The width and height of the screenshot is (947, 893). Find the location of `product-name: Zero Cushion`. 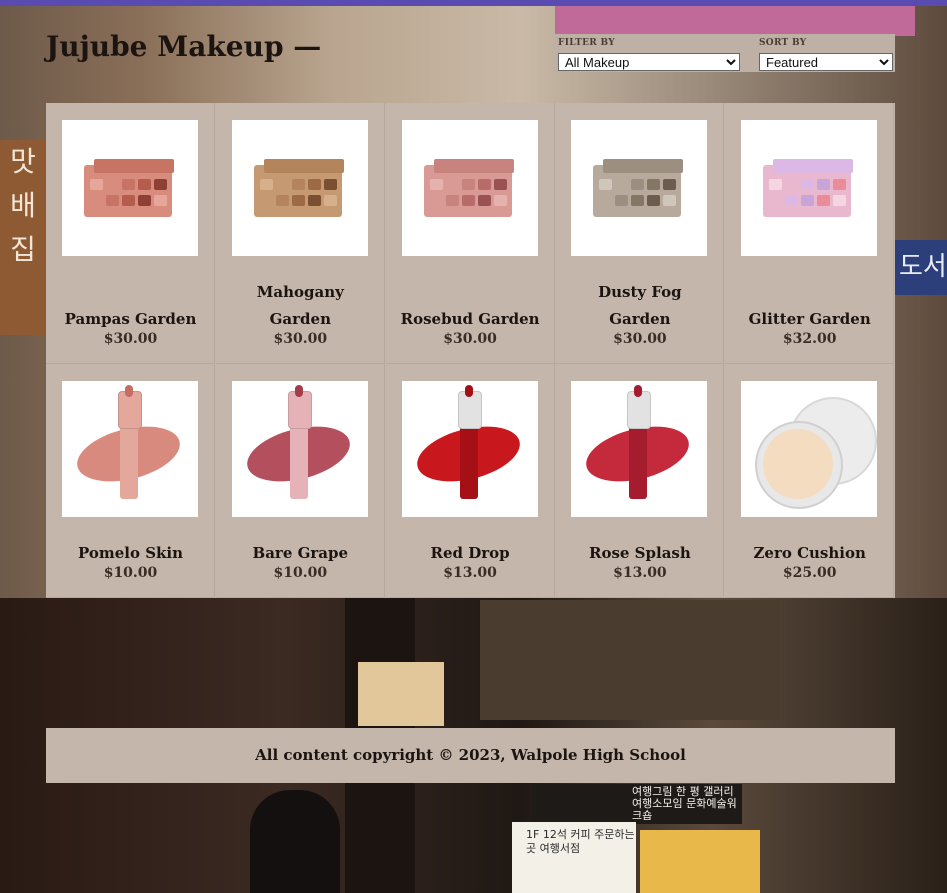

product-name: Zero Cushion is located at coordinates (809, 553).